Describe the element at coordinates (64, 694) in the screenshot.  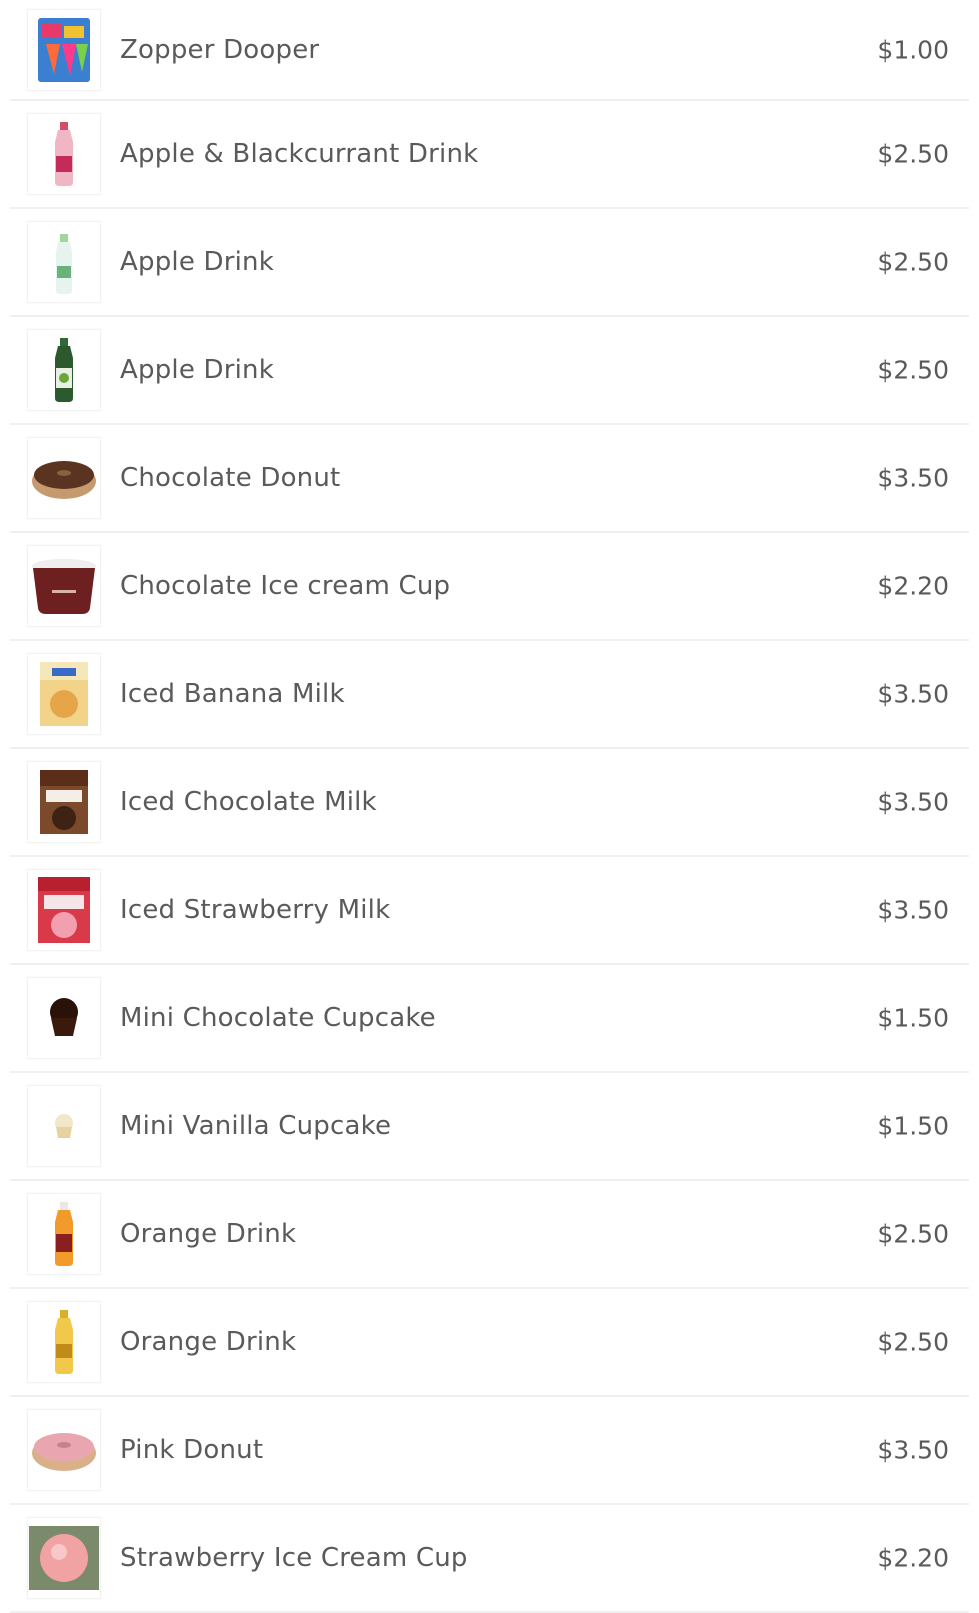
I see `banana-milk-carton-icon` at that location.